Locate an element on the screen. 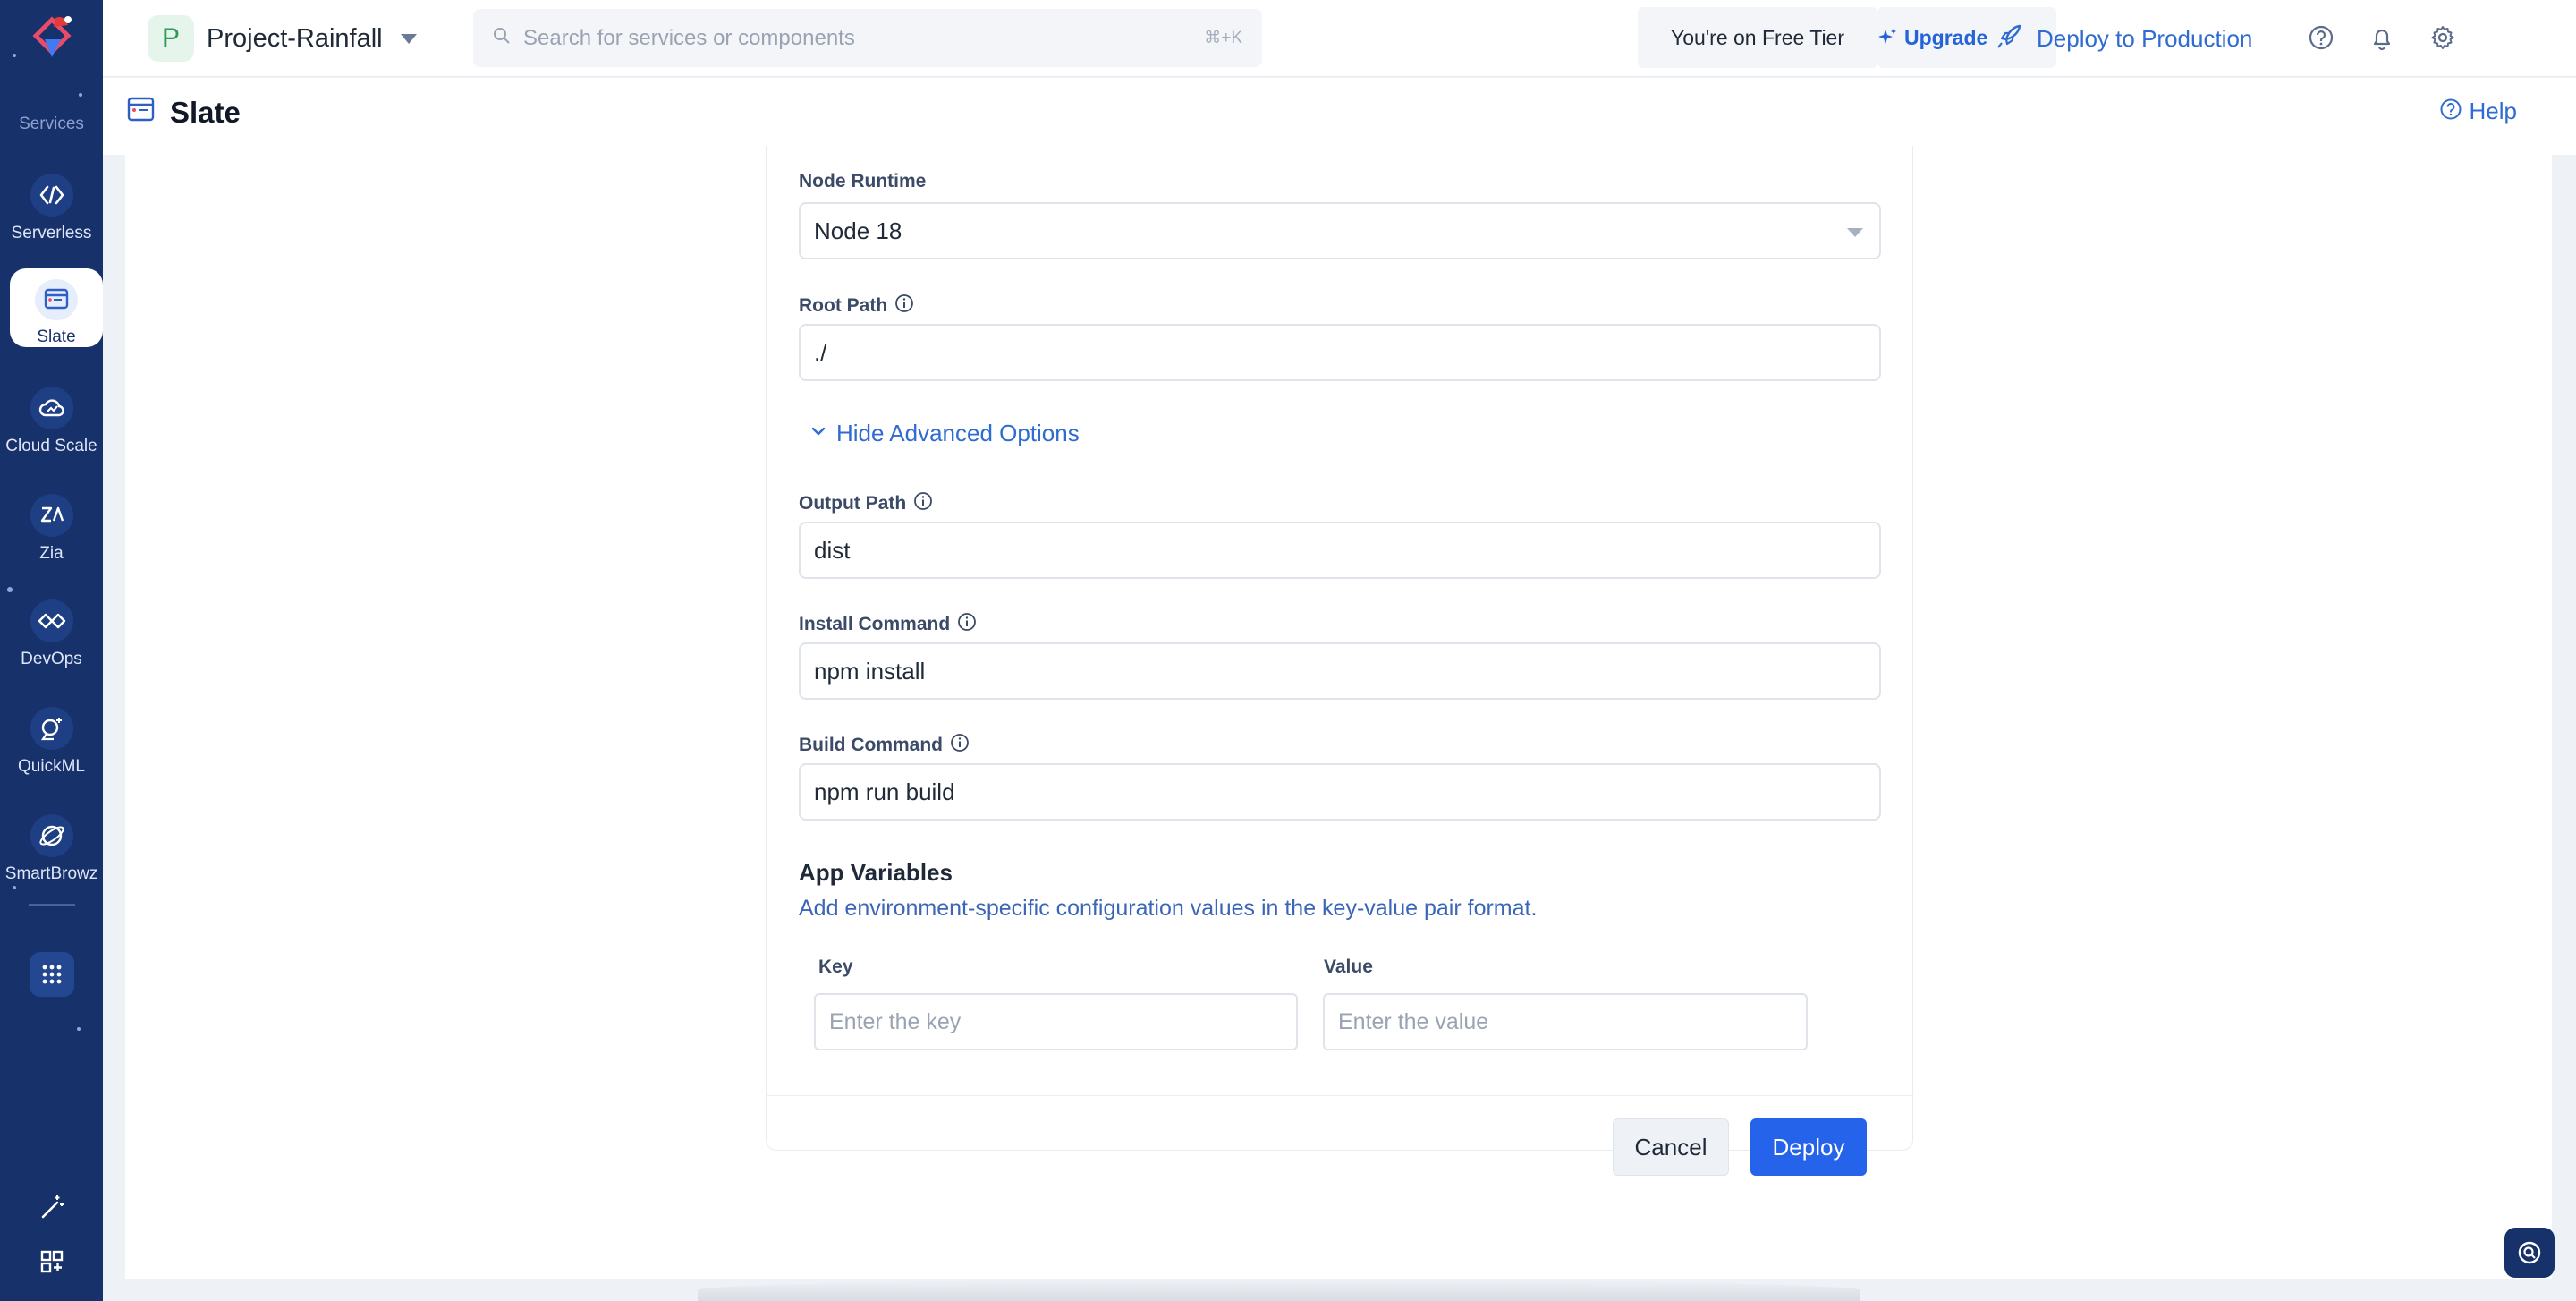 Image resolution: width=2576 pixels, height=1301 pixels. node-runtime-label: Node Runtime is located at coordinates (862, 181).